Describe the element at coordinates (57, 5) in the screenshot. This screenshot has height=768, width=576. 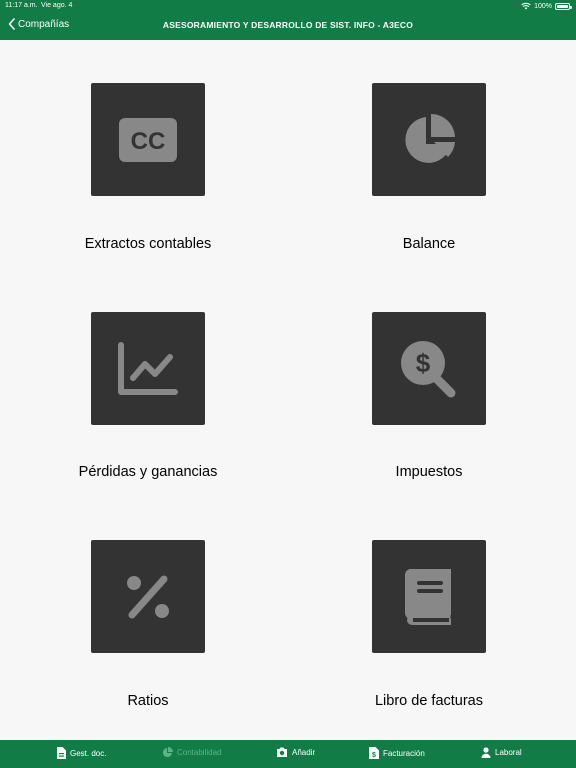
I see `status-date: Vie ago. 4` at that location.